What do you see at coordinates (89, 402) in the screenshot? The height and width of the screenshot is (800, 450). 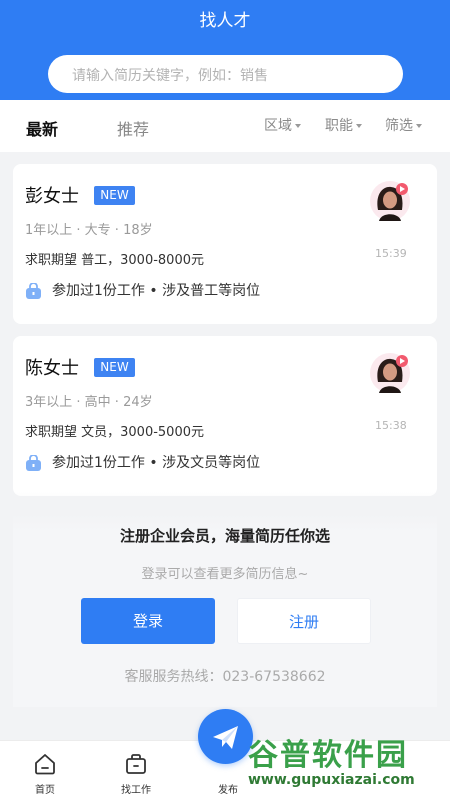 I see `candidate-meta: 3年以上 · 高中 · 24岁` at bounding box center [89, 402].